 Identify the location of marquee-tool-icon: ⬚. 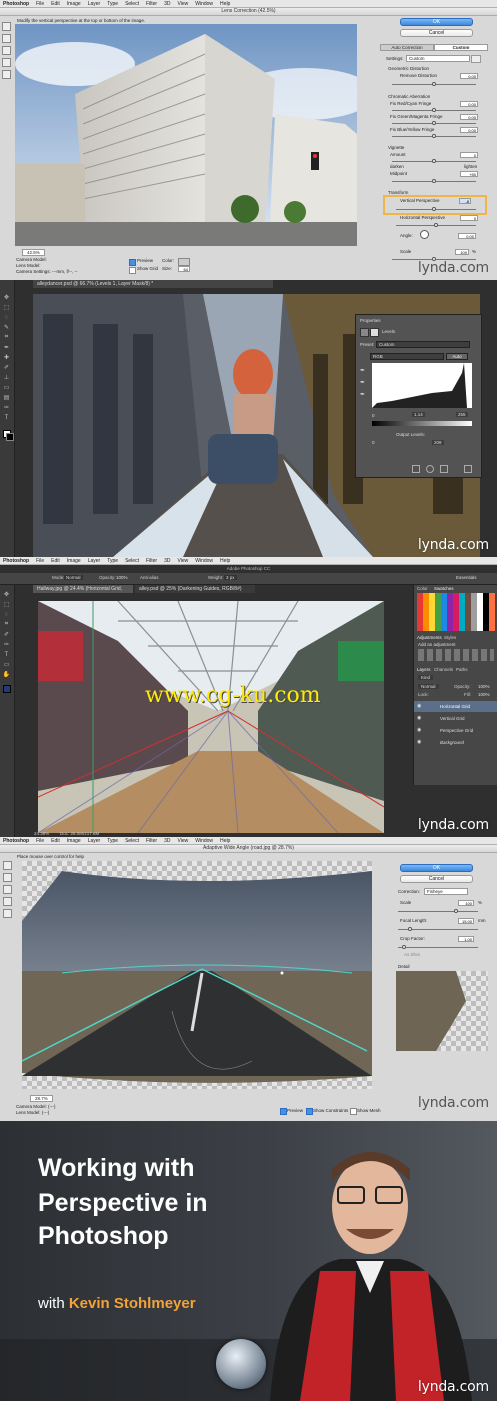
(6, 307).